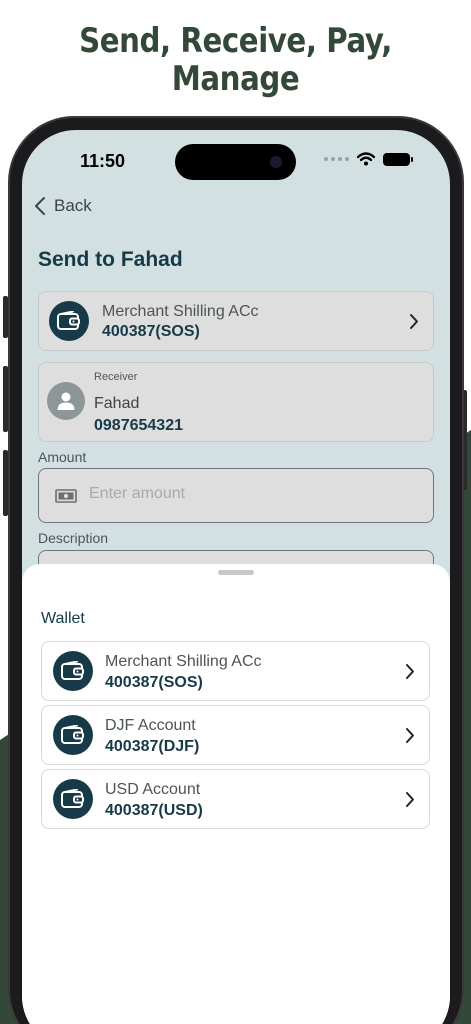 This screenshot has width=471, height=1024. Describe the element at coordinates (235, 79) in the screenshot. I see `headline-line-2: Manage` at that location.